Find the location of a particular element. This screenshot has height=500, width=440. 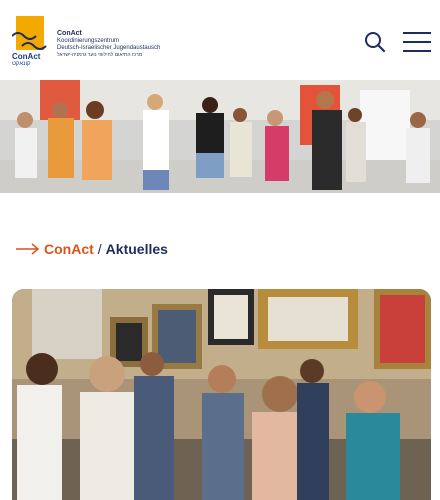

hamburger-menu-icon is located at coordinates (417, 42).